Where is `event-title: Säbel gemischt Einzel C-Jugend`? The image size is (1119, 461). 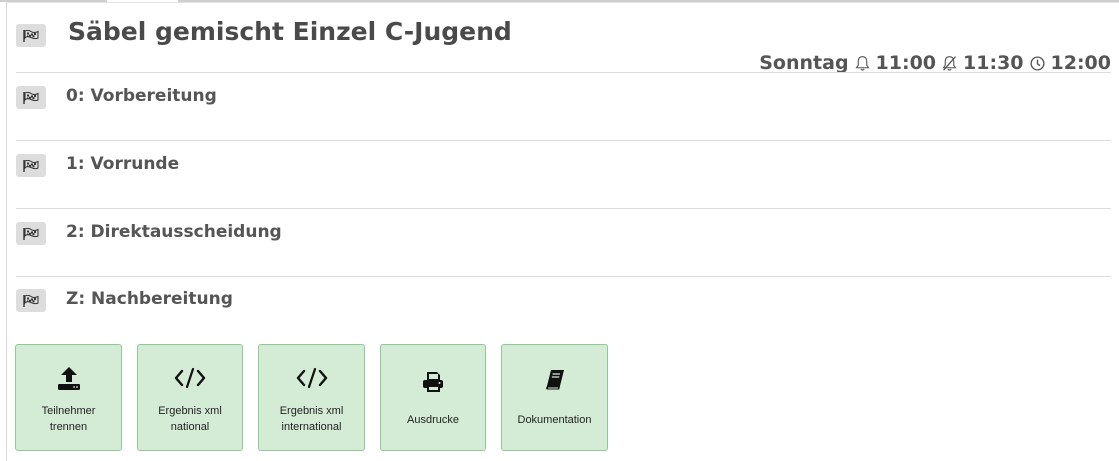
event-title: Säbel gemischt Einzel C-Jugend is located at coordinates (290, 31).